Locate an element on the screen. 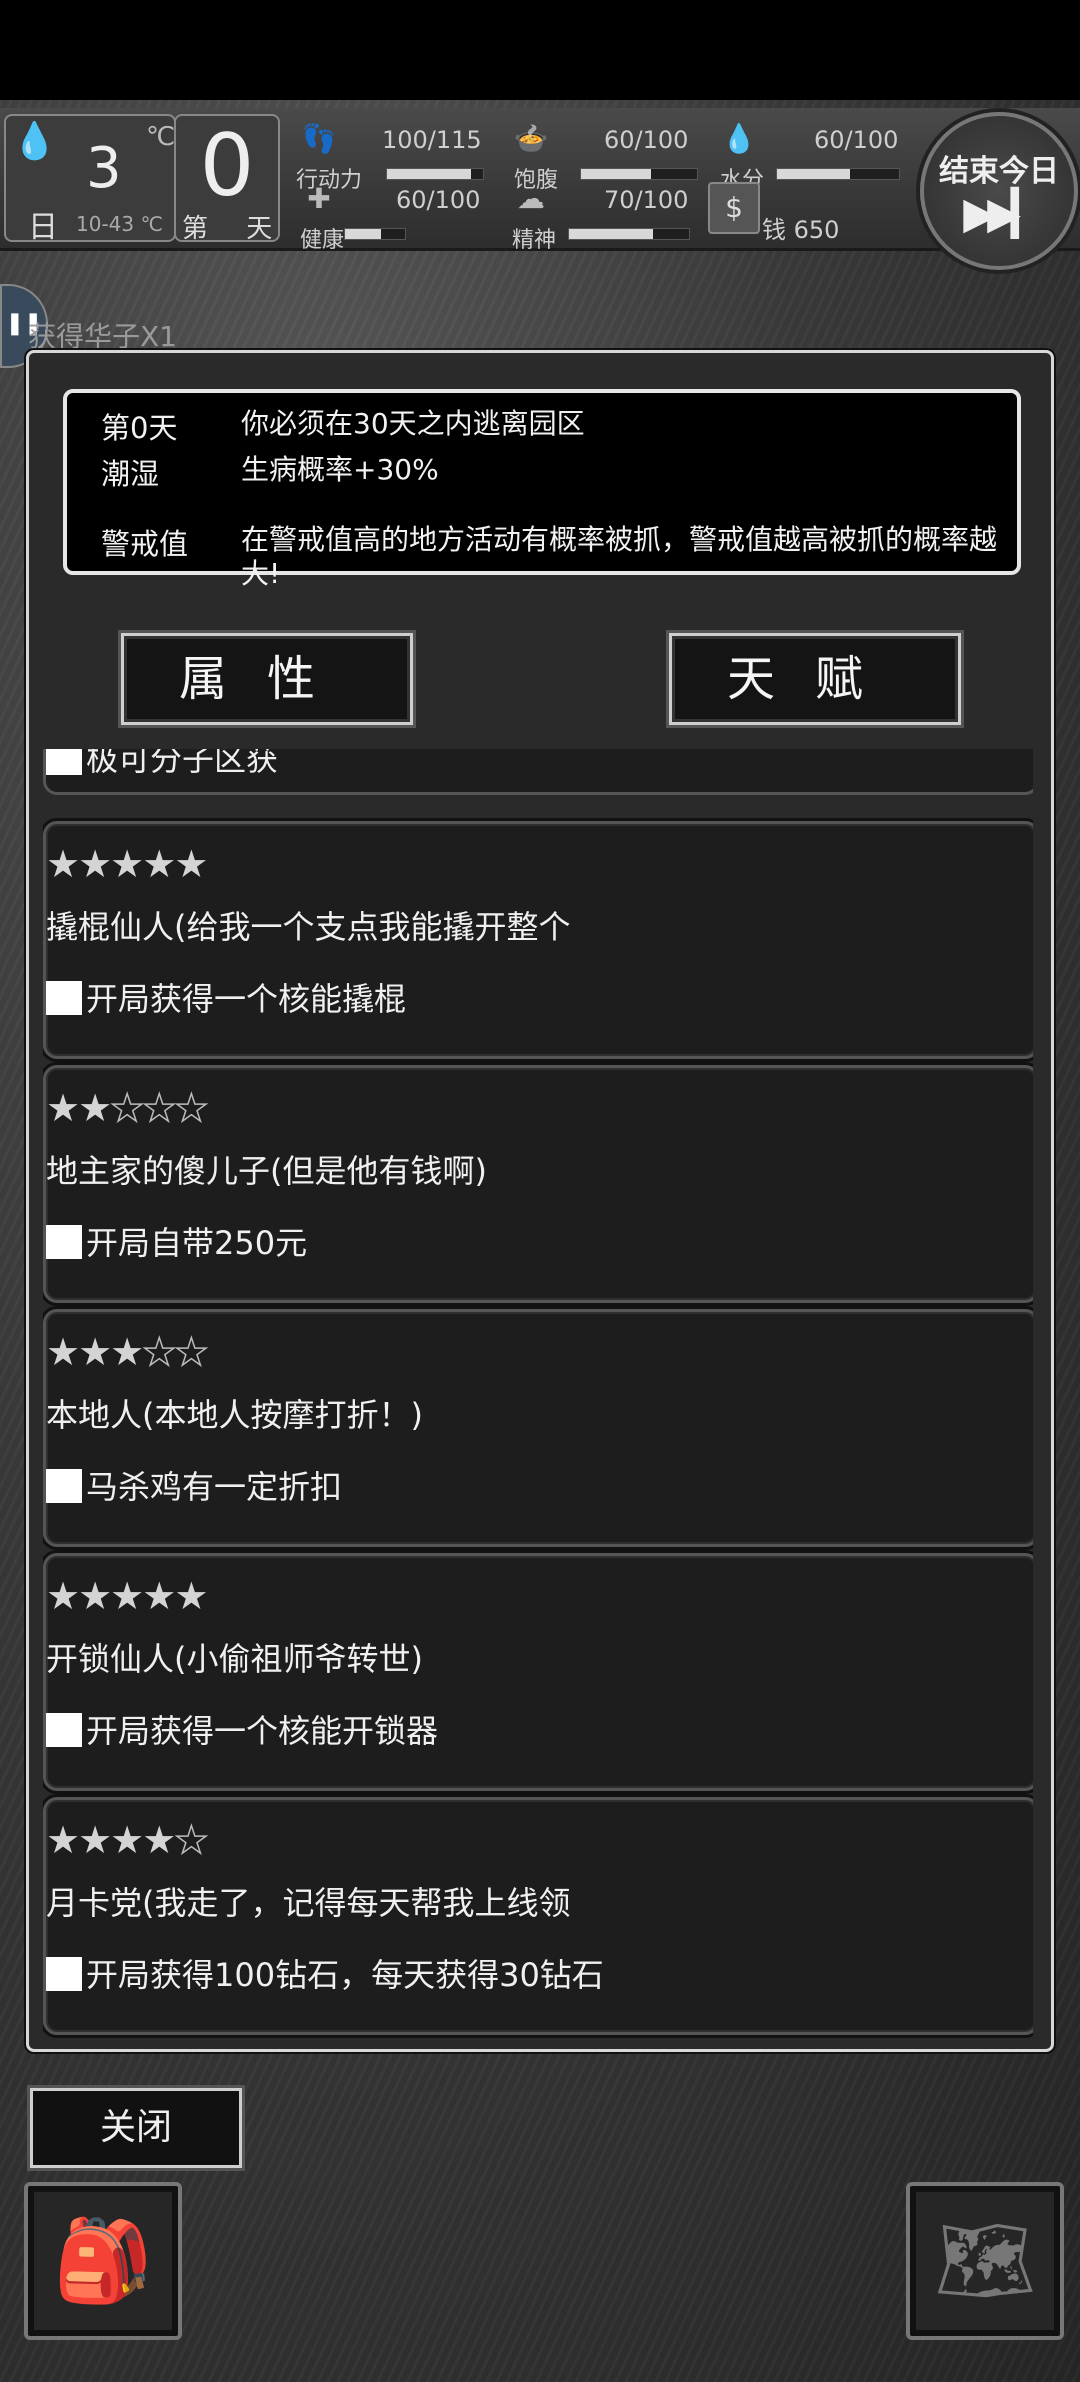 This screenshot has height=2382, width=1080. backpack-icon: 🎒 is located at coordinates (103, 2260).